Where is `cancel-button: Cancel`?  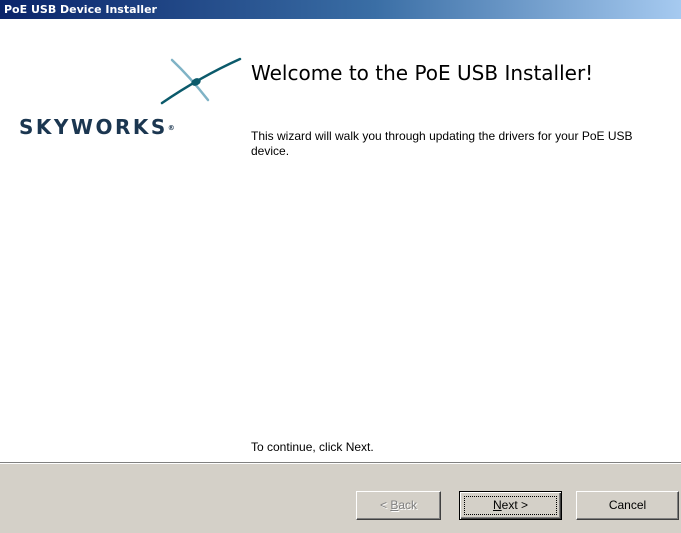
cancel-button: Cancel is located at coordinates (627, 505).